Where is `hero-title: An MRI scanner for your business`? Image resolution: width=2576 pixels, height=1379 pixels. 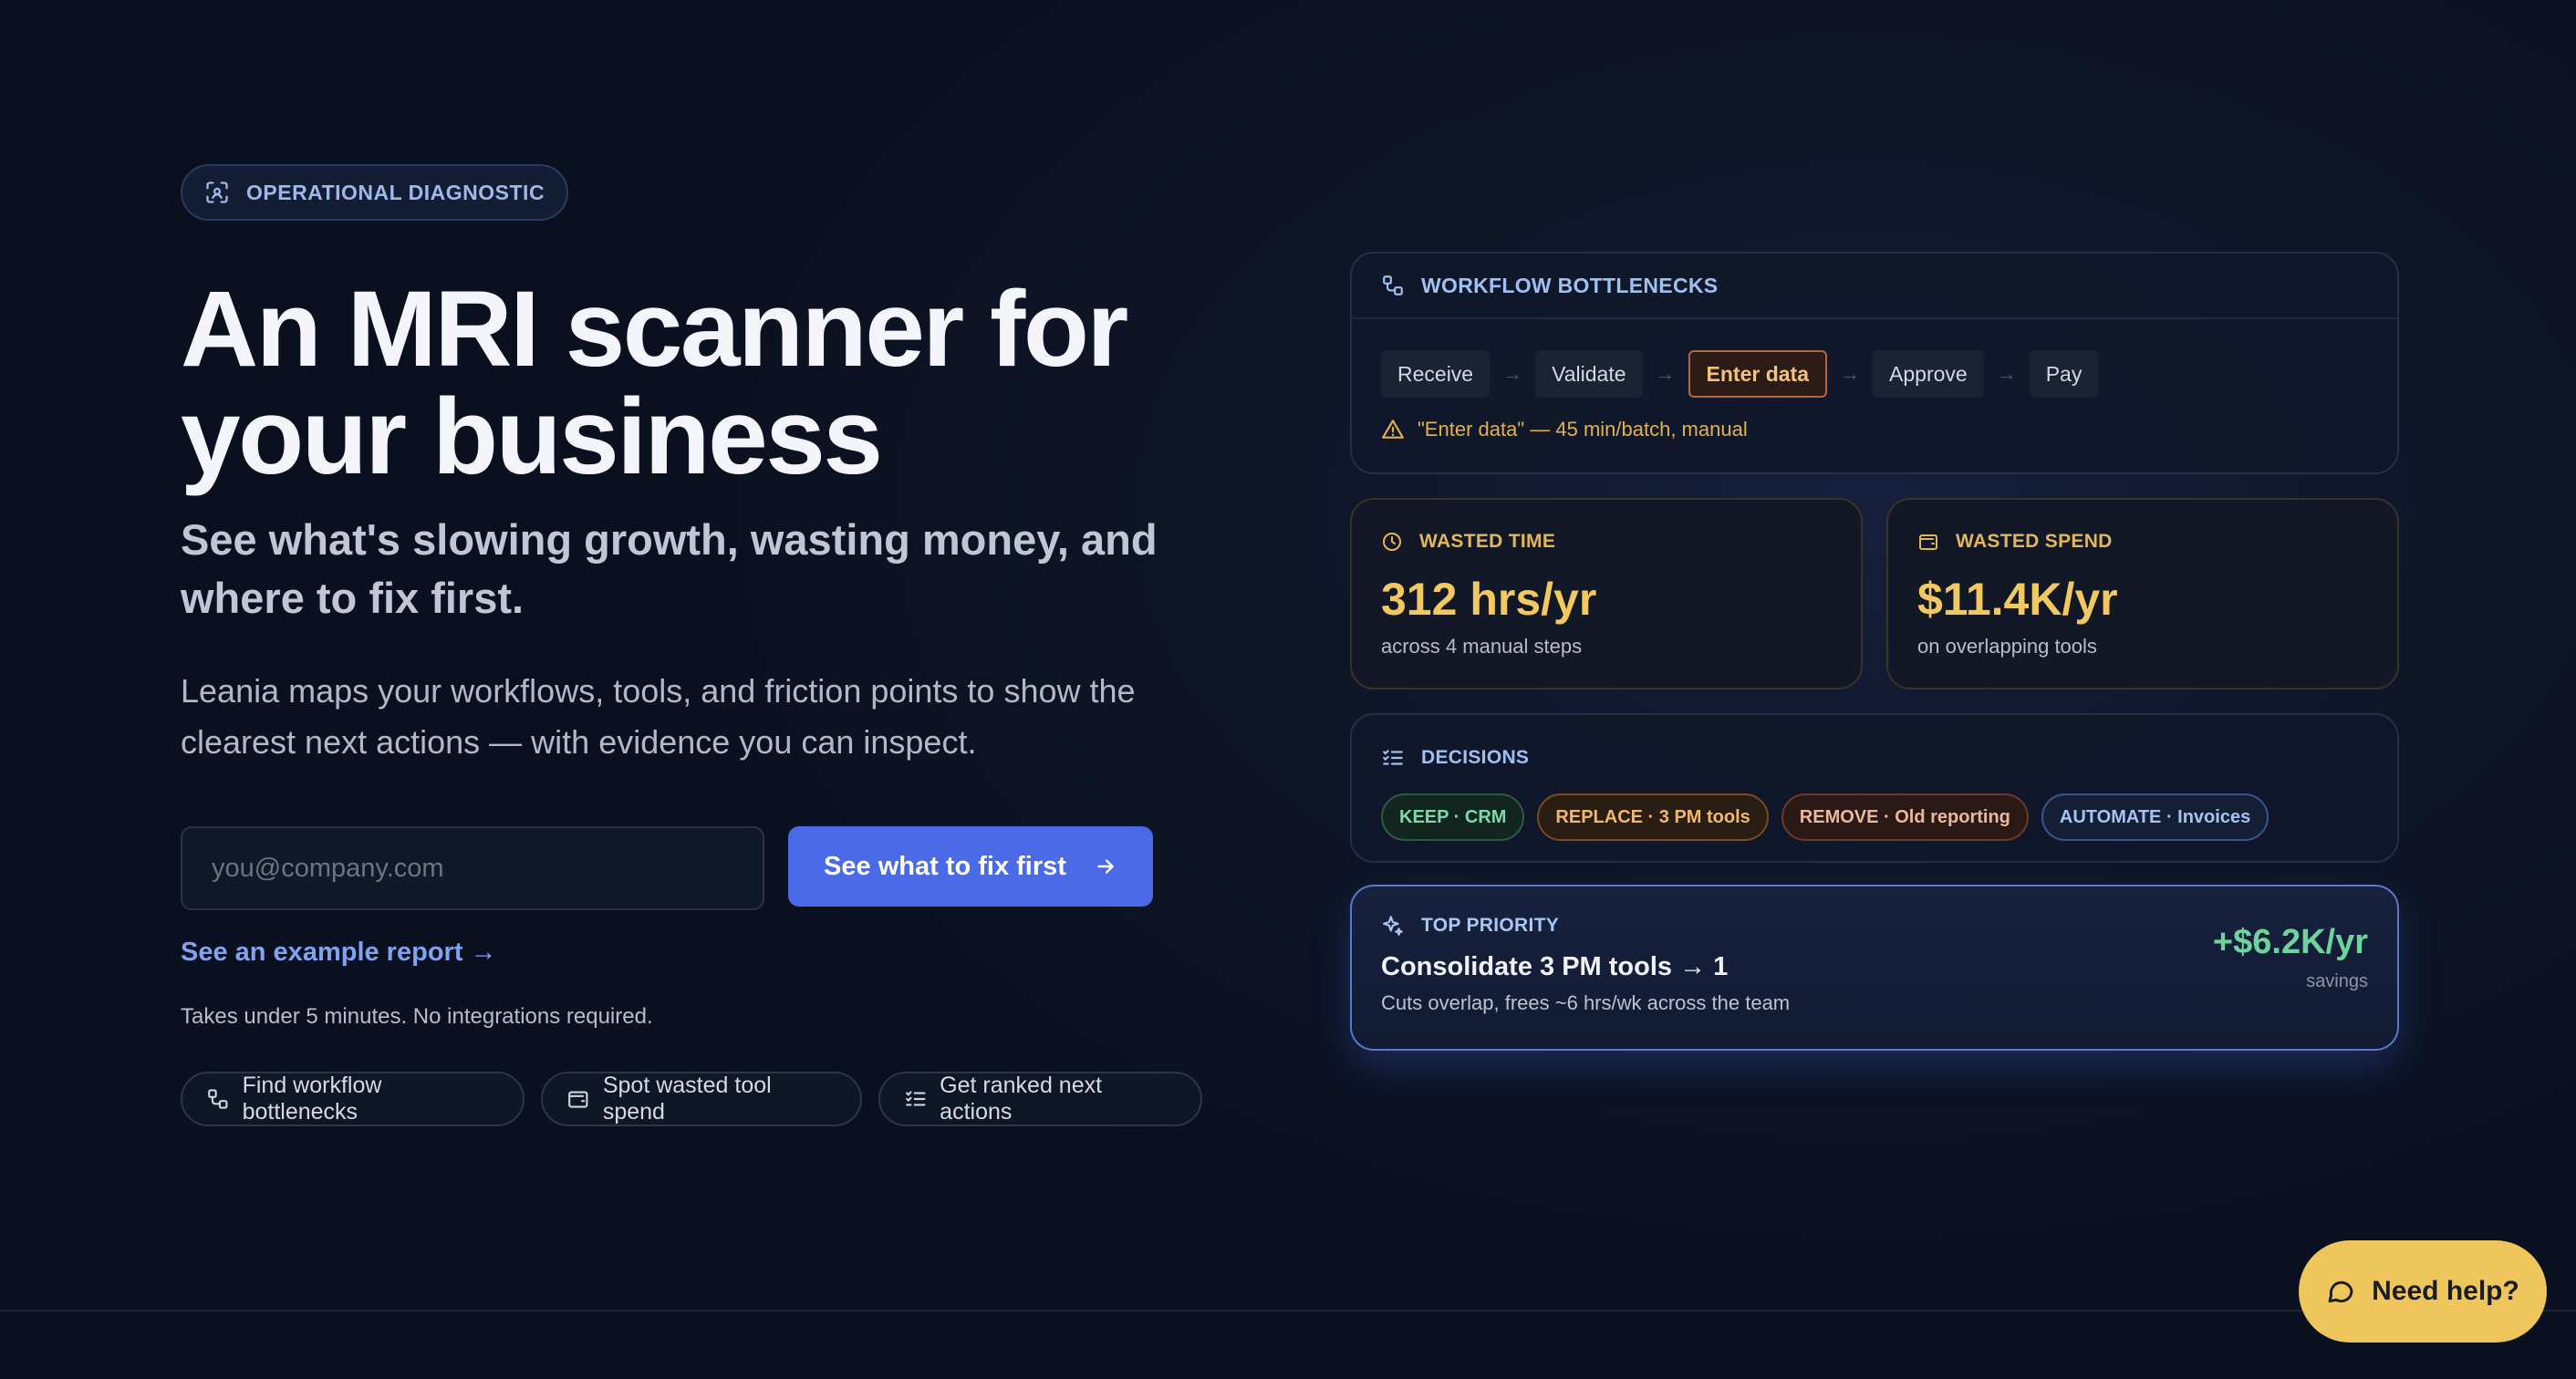
hero-title: An MRI scanner for your business is located at coordinates (654, 383).